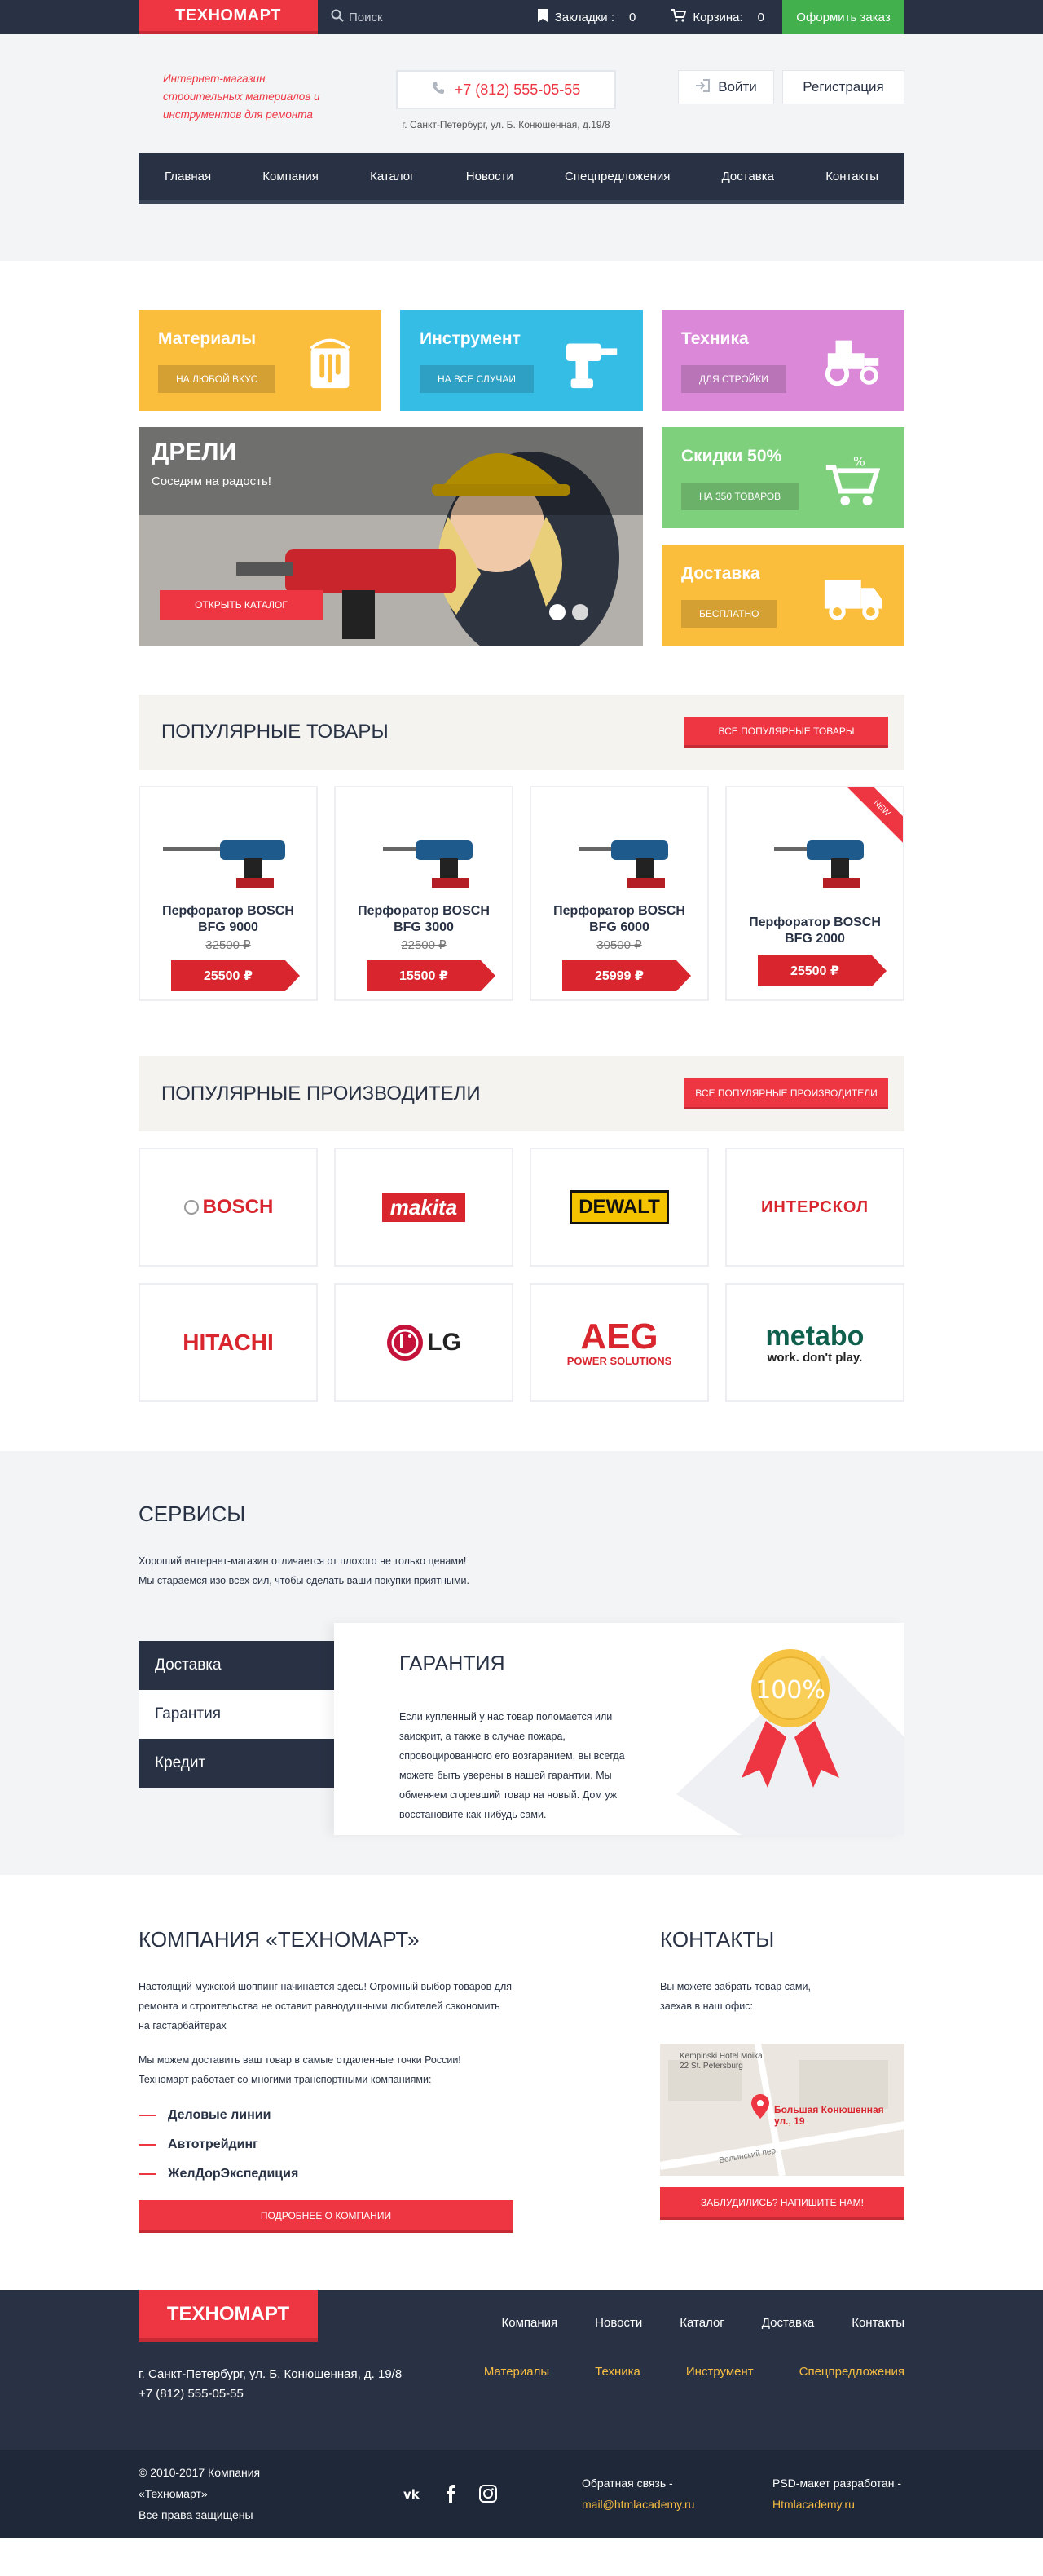  I want to click on logo: ТЕХНОМАРТ, so click(229, 17).